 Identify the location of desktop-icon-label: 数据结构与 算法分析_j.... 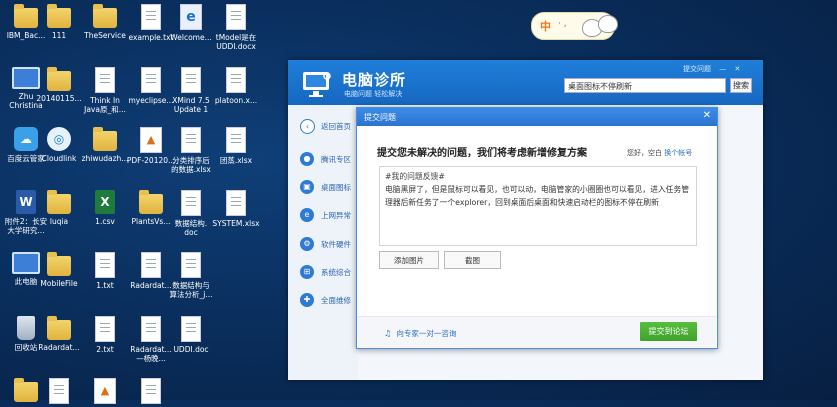
(191, 290).